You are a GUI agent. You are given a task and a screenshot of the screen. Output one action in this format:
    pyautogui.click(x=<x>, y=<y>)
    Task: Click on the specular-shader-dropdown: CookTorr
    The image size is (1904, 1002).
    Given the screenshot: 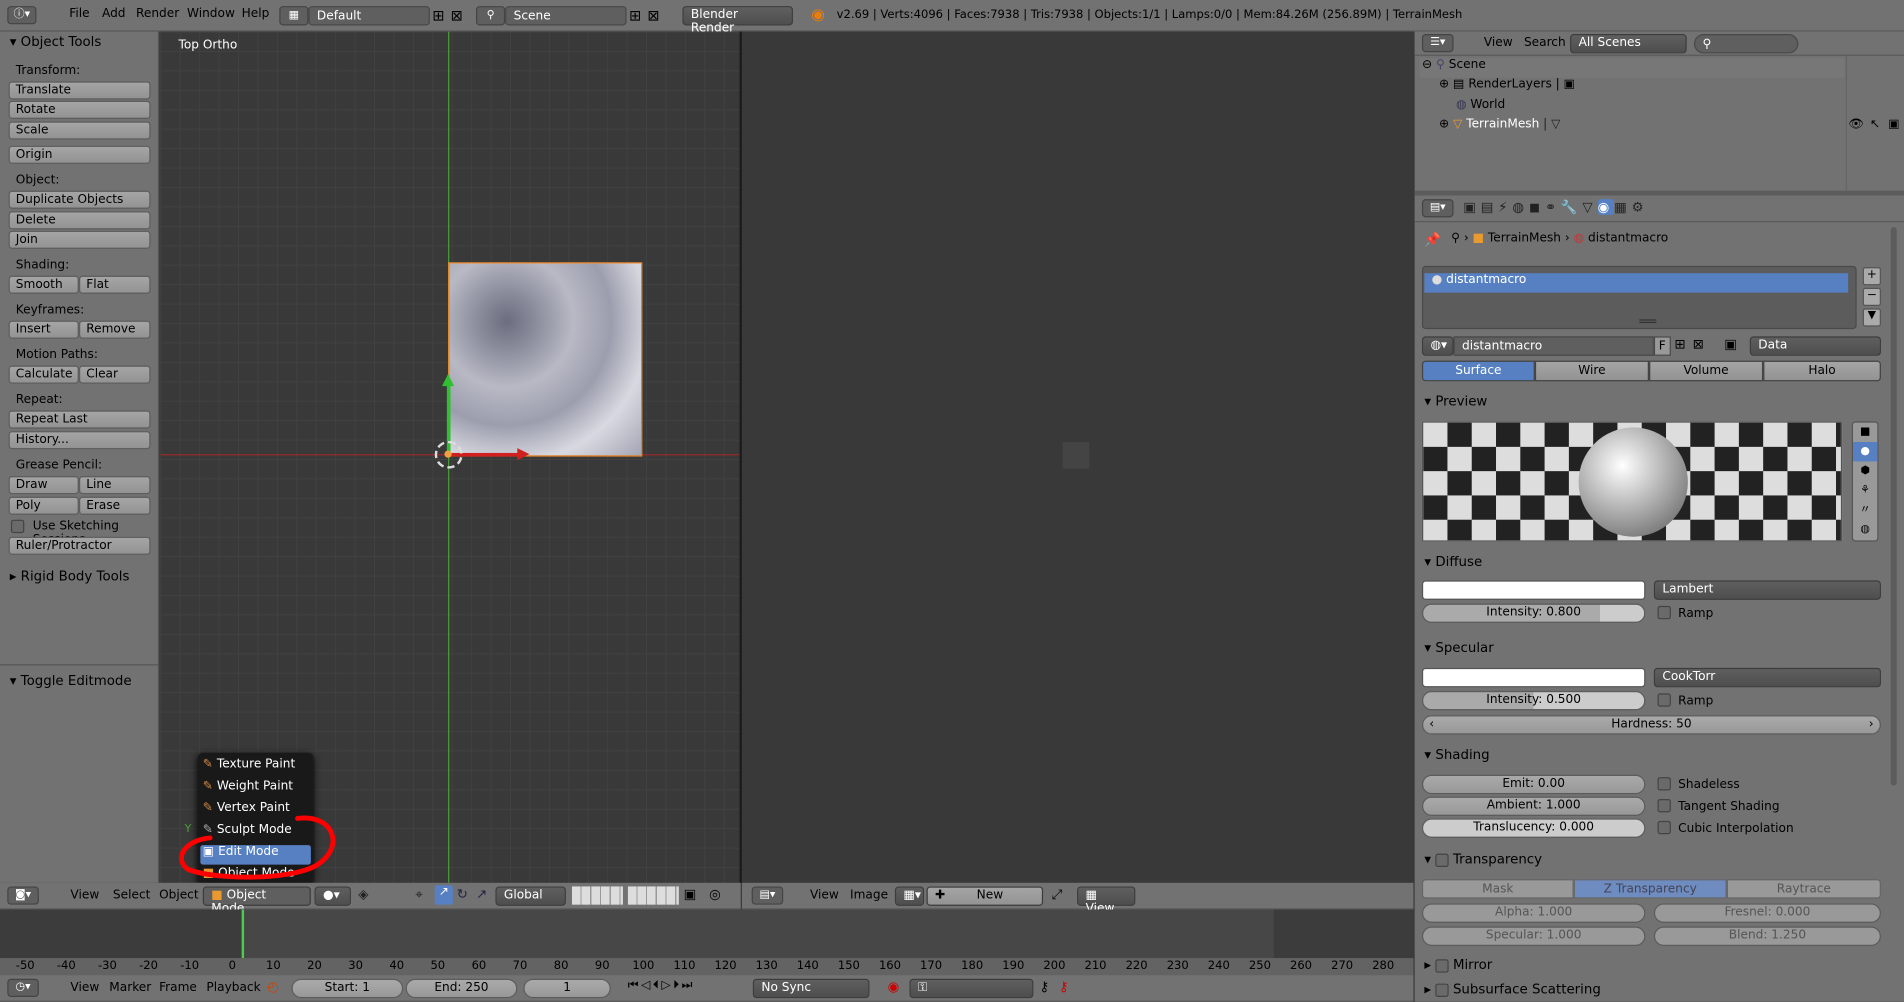 What is the action you would take?
    pyautogui.click(x=1767, y=677)
    